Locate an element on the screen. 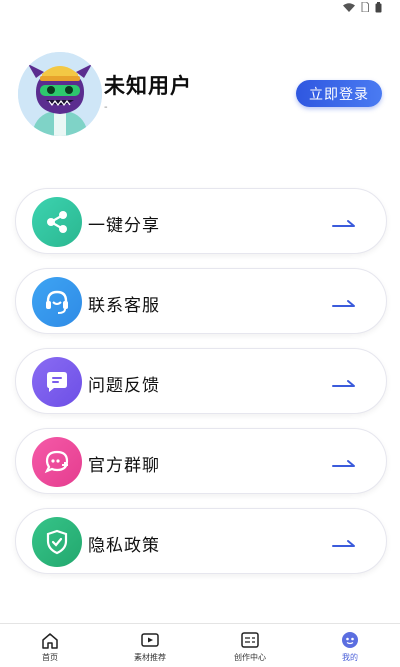 Image resolution: width=400 pixels, height=667 pixels. menu-label: 隐私政策 is located at coordinates (124, 546).